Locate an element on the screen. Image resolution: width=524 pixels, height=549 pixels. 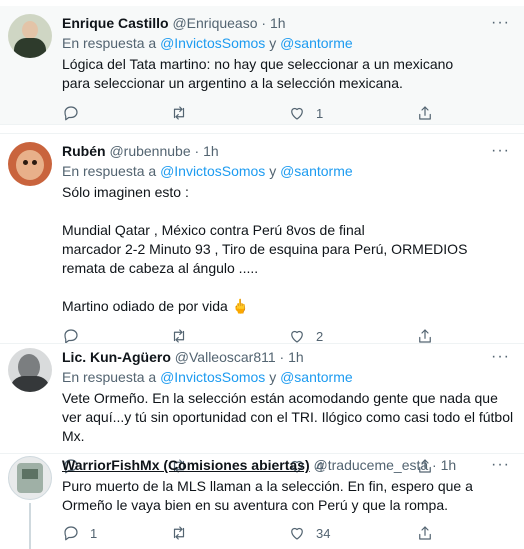
tweet-actions: 1 34 is located at coordinates (289, 533).